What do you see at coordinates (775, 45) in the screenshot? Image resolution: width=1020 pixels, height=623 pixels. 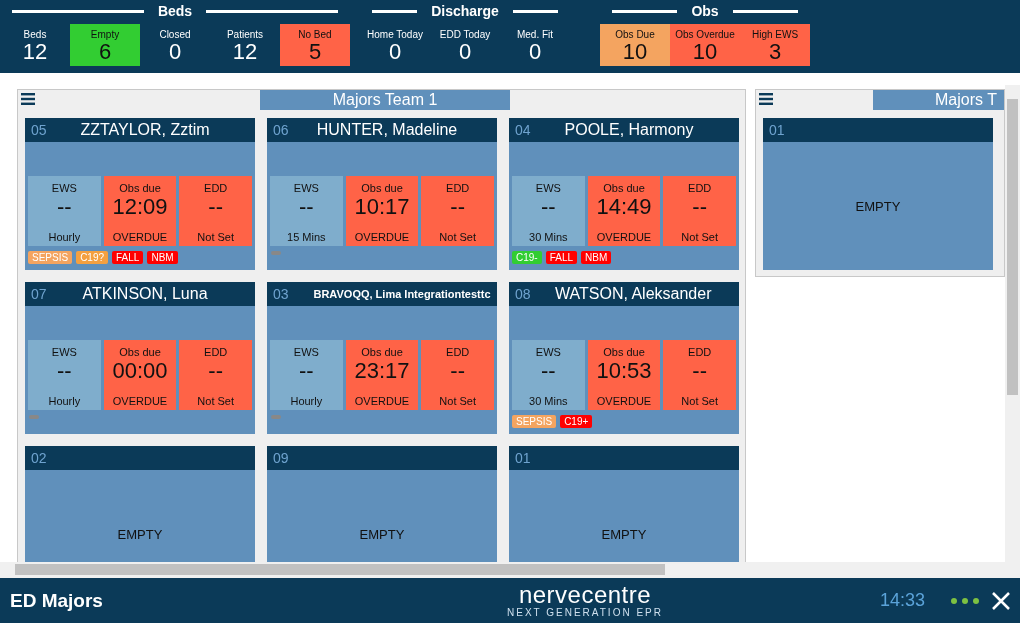 I see `summary-metric: High EWS 3` at bounding box center [775, 45].